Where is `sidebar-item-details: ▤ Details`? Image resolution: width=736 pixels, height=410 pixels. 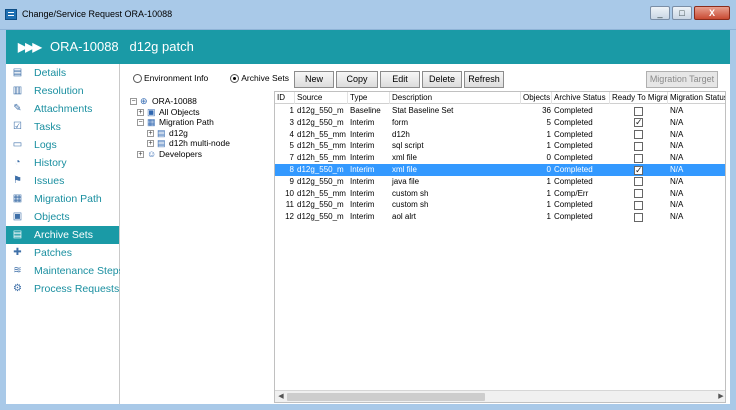
sidebar-item-details: ▤ Details is located at coordinates (62, 73).